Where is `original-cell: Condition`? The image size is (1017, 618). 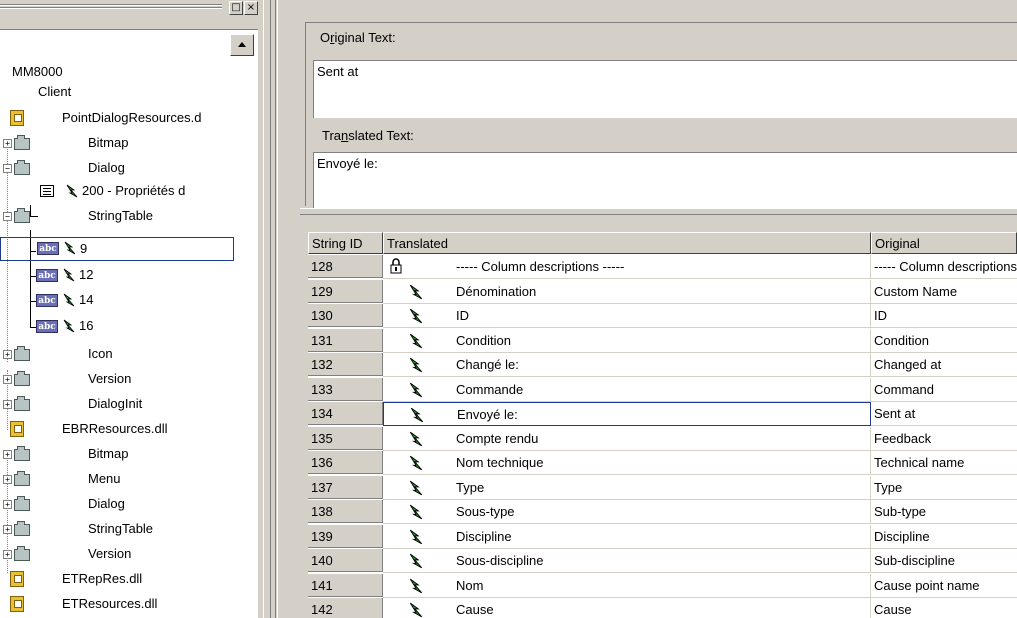 original-cell: Condition is located at coordinates (944, 341).